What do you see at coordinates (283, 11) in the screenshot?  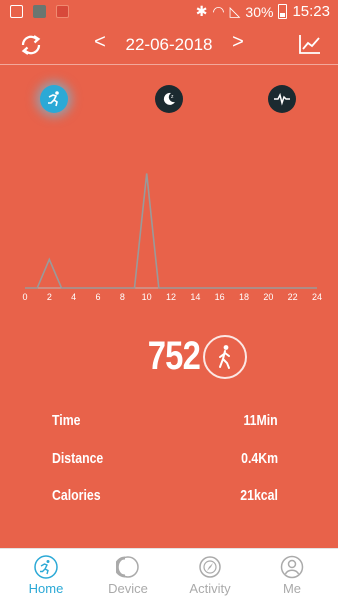 I see `battery-icon` at bounding box center [283, 11].